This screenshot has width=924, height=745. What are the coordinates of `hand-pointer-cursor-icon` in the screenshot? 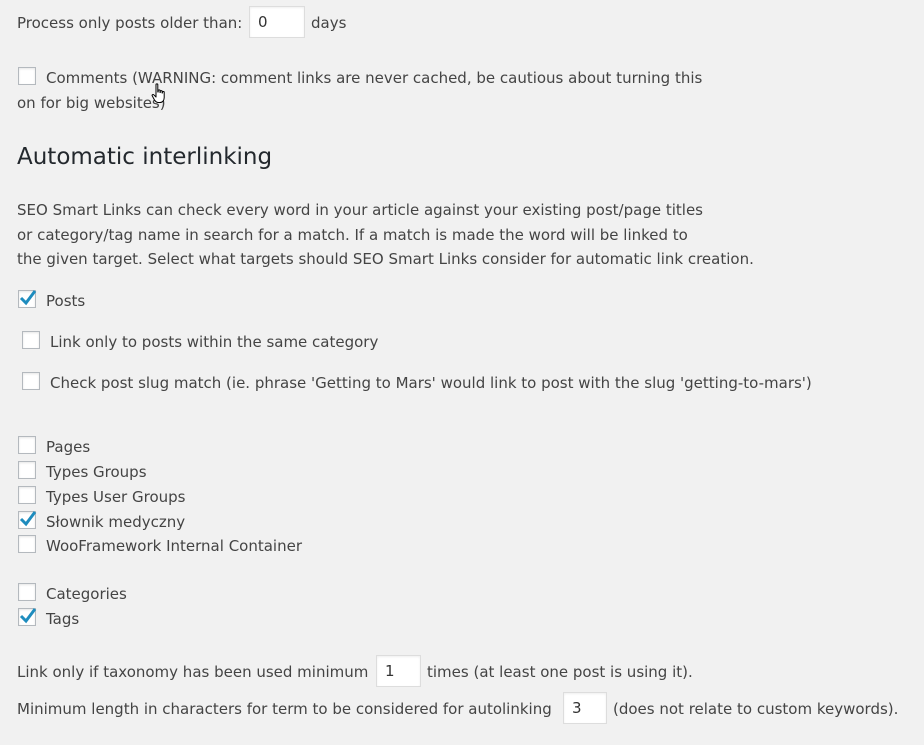 It's located at (158, 93).